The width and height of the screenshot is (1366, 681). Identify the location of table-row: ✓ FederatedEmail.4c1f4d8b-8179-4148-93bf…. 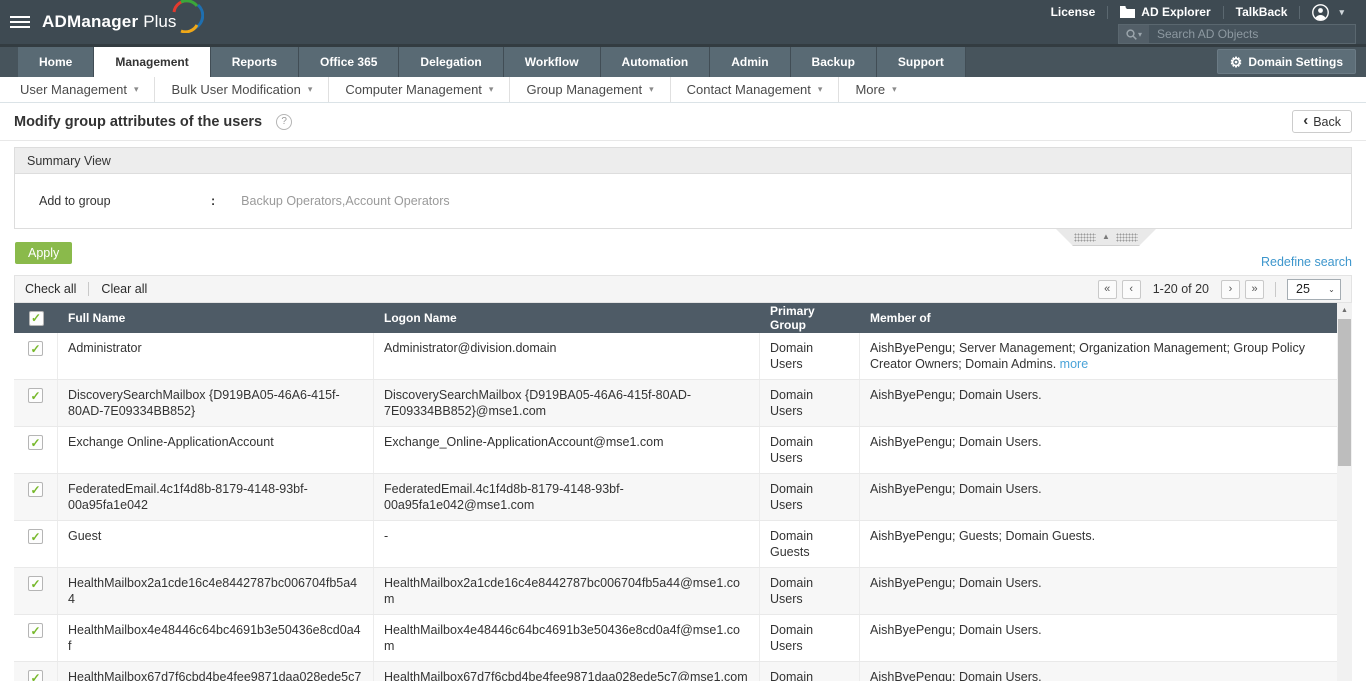
(675, 497).